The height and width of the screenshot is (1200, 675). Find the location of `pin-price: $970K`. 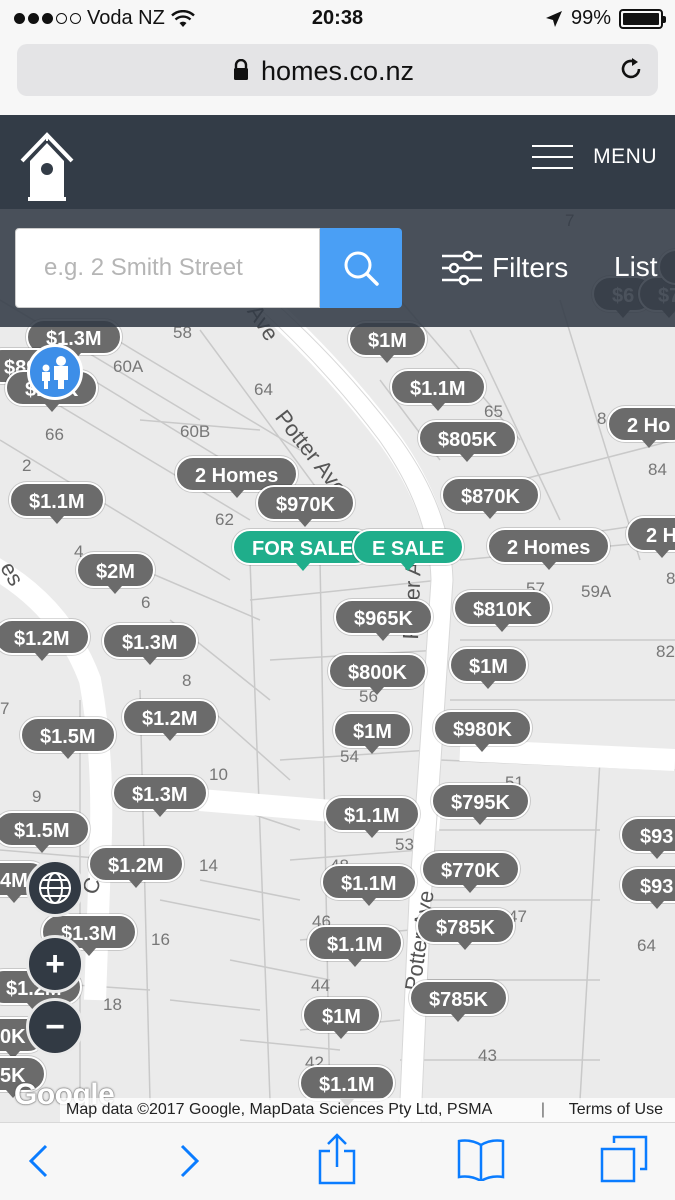

pin-price: $970K is located at coordinates (305, 506).